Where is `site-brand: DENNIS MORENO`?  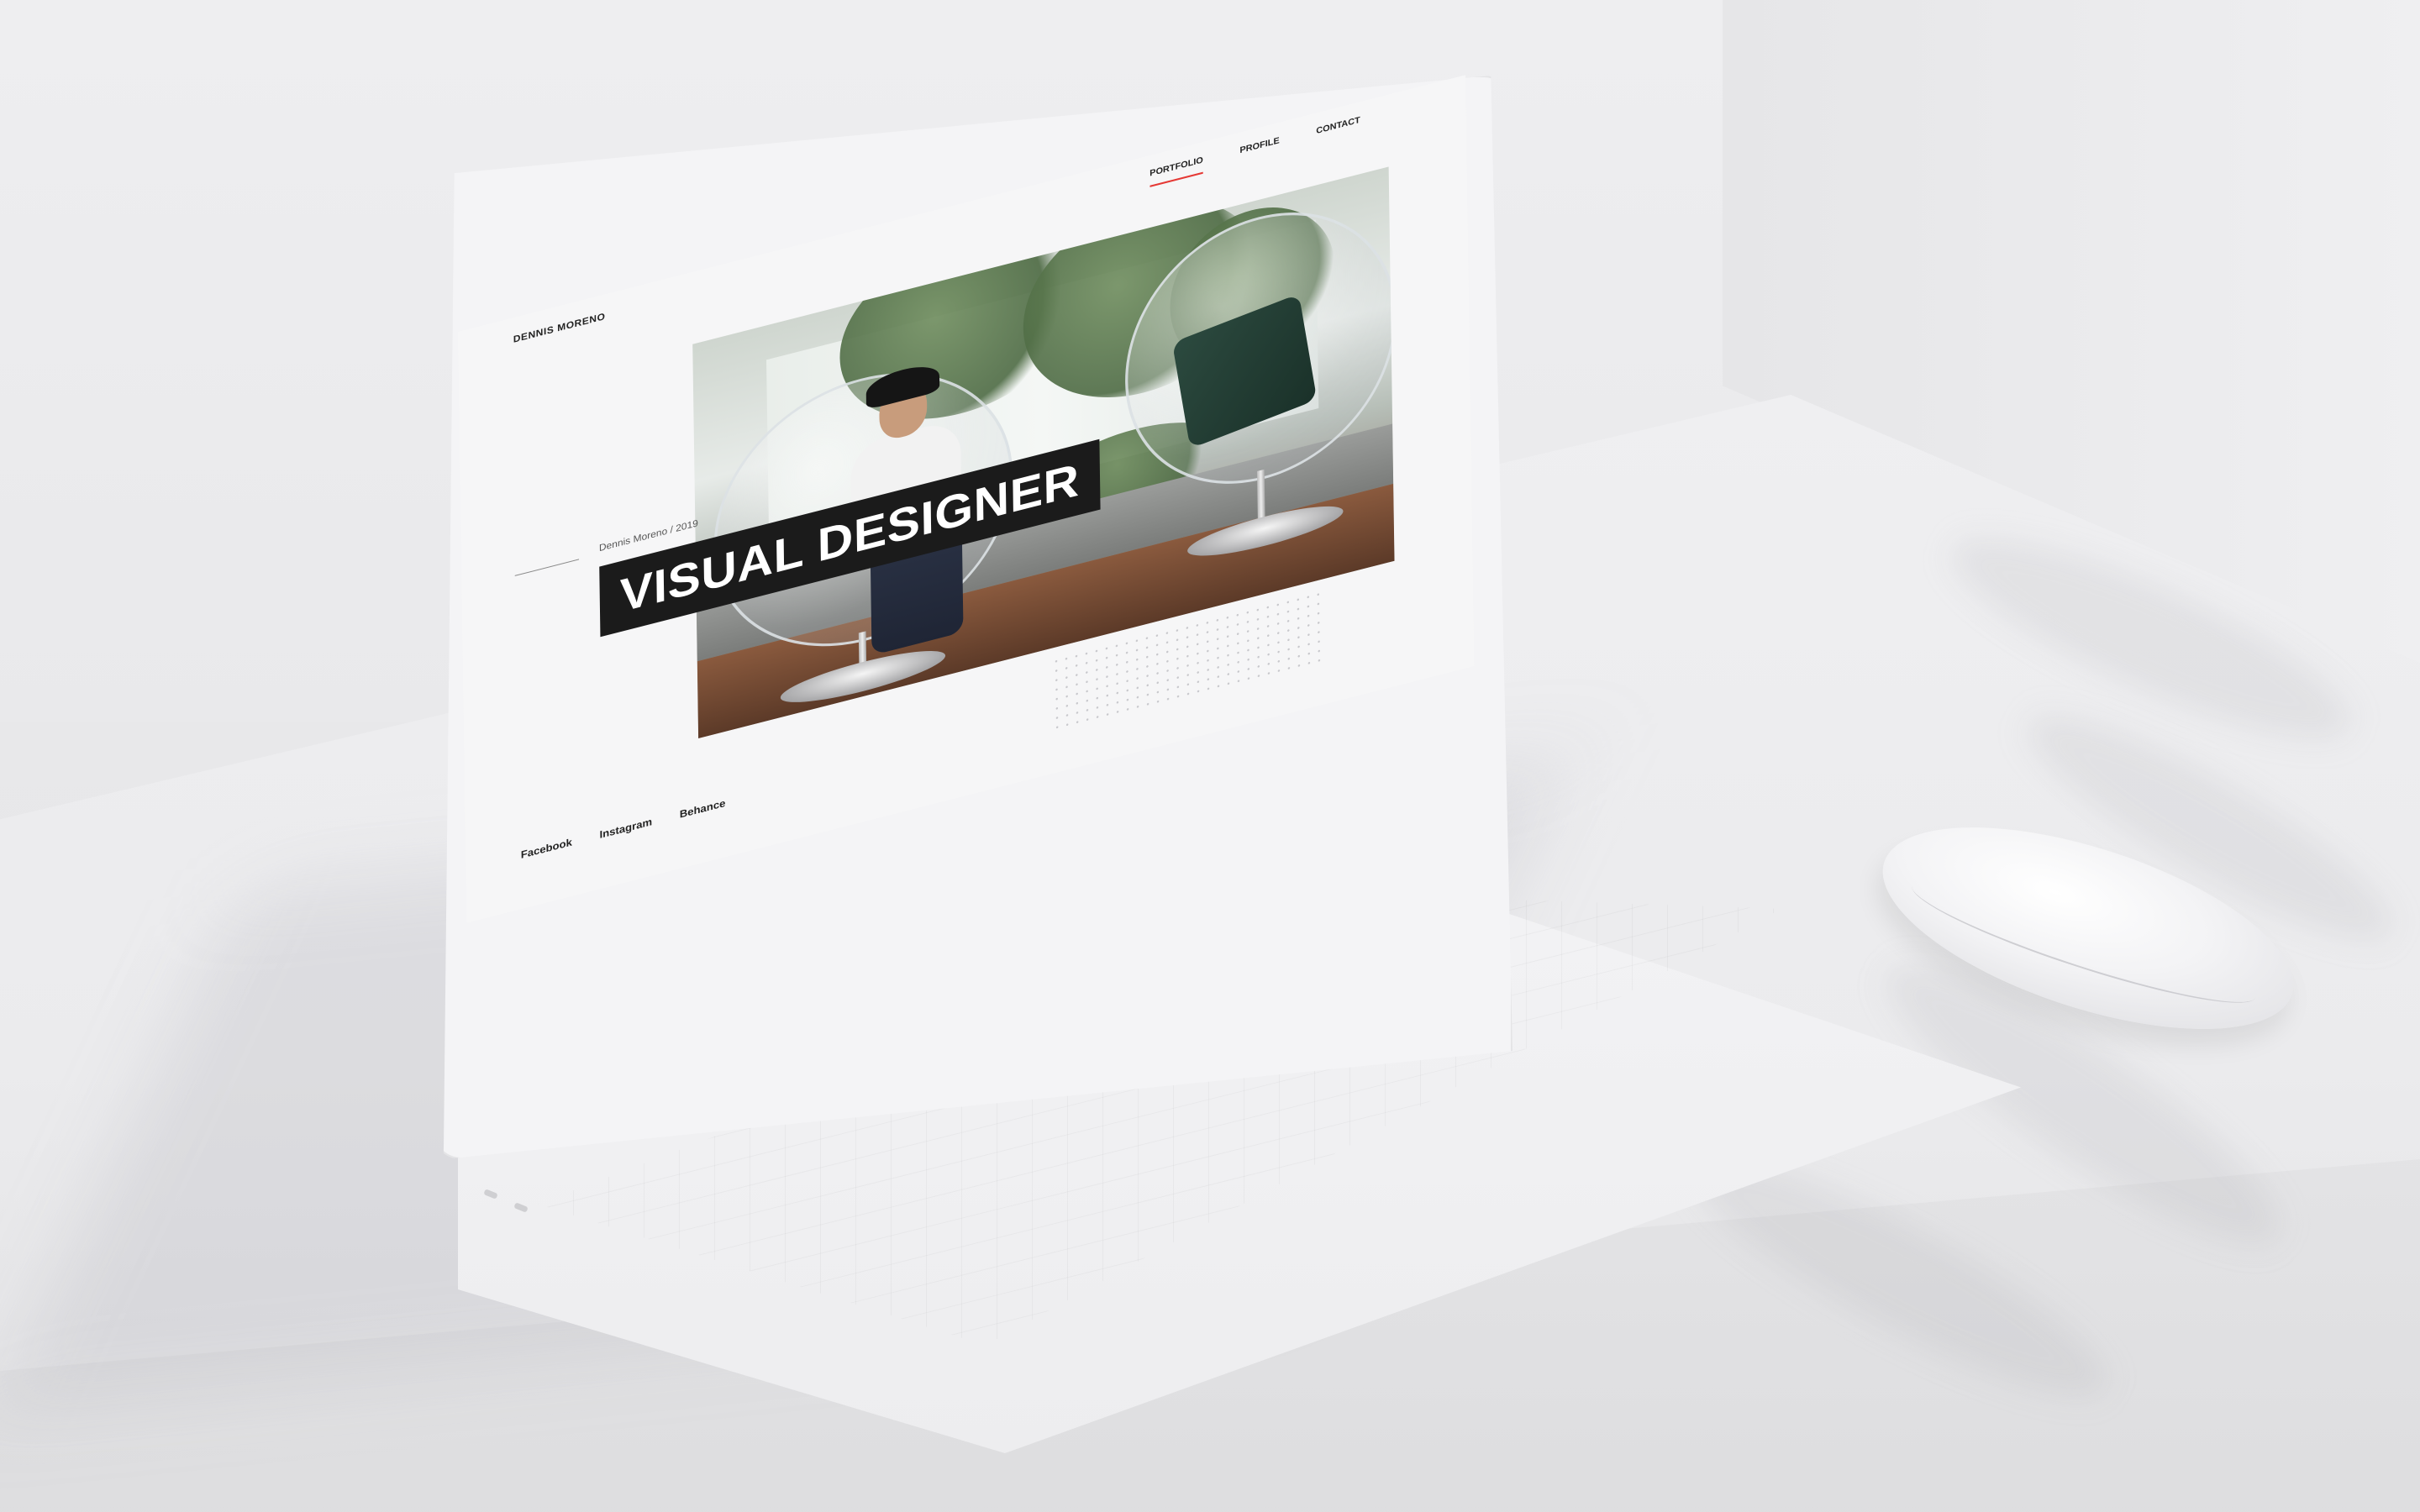
site-brand: DENNIS MORENO is located at coordinates (559, 328).